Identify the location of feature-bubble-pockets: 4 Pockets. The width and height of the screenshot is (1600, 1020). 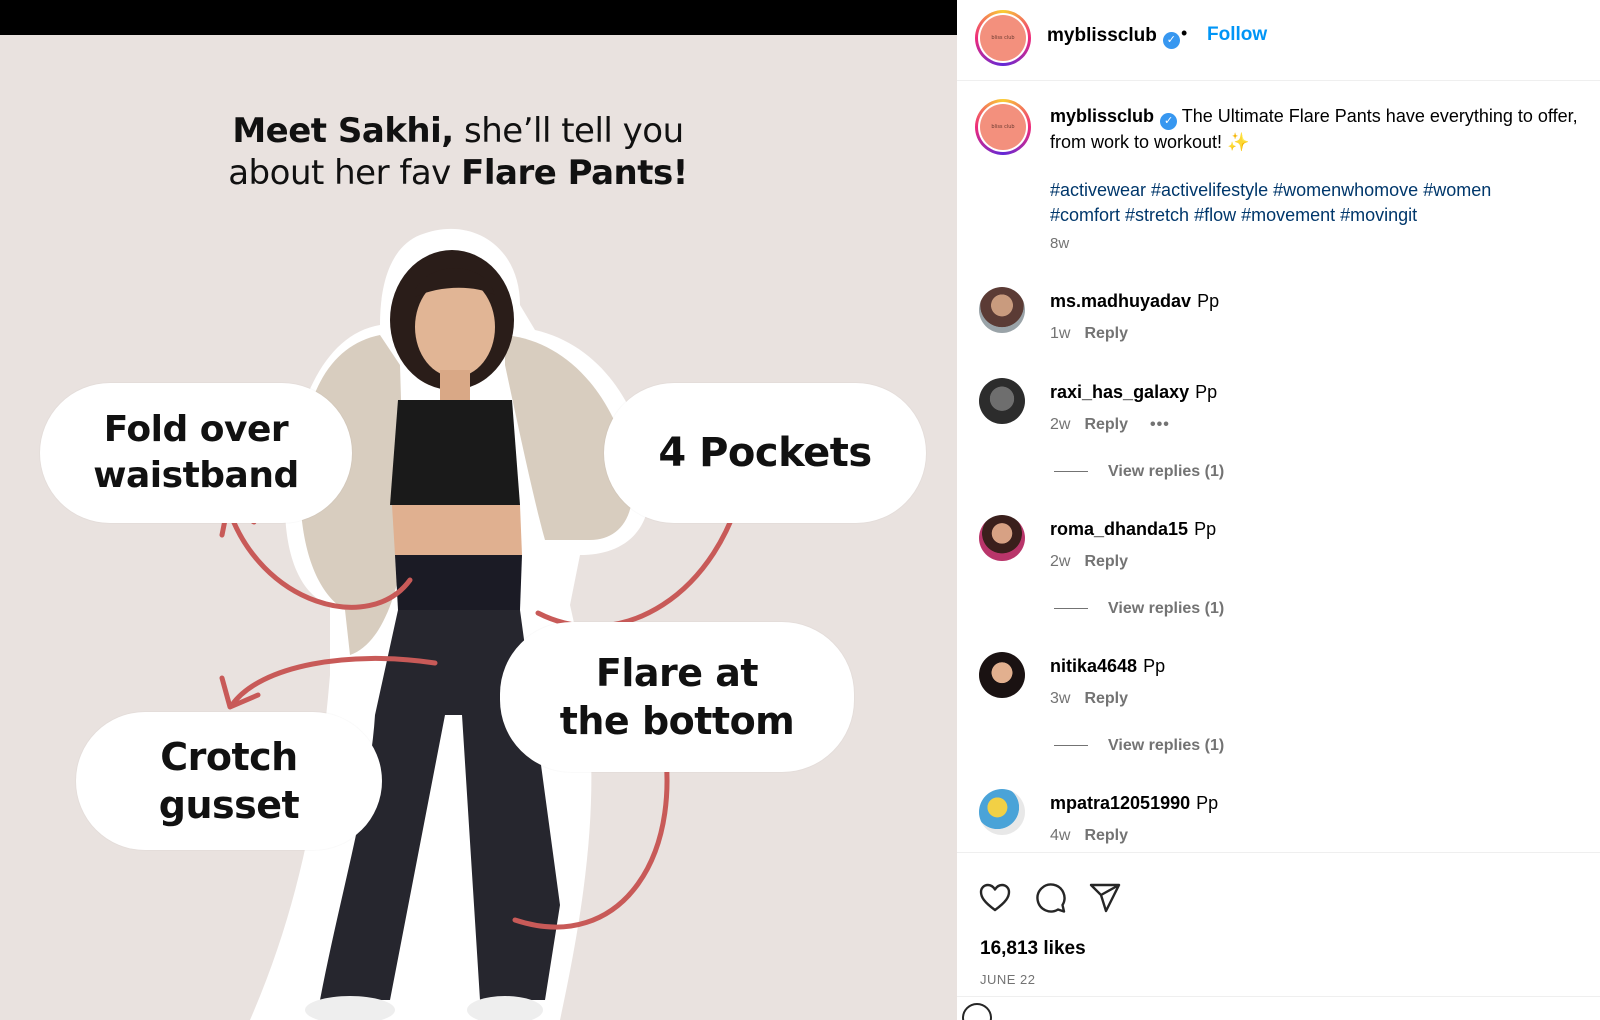
(765, 453).